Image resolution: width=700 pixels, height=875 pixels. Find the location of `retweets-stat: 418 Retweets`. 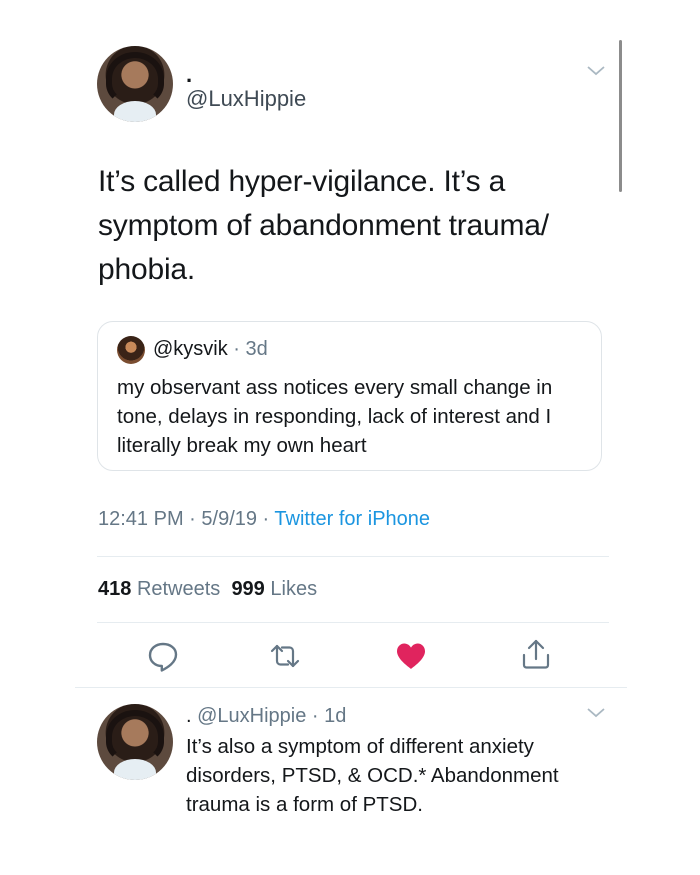

retweets-stat: 418 Retweets is located at coordinates (159, 589).